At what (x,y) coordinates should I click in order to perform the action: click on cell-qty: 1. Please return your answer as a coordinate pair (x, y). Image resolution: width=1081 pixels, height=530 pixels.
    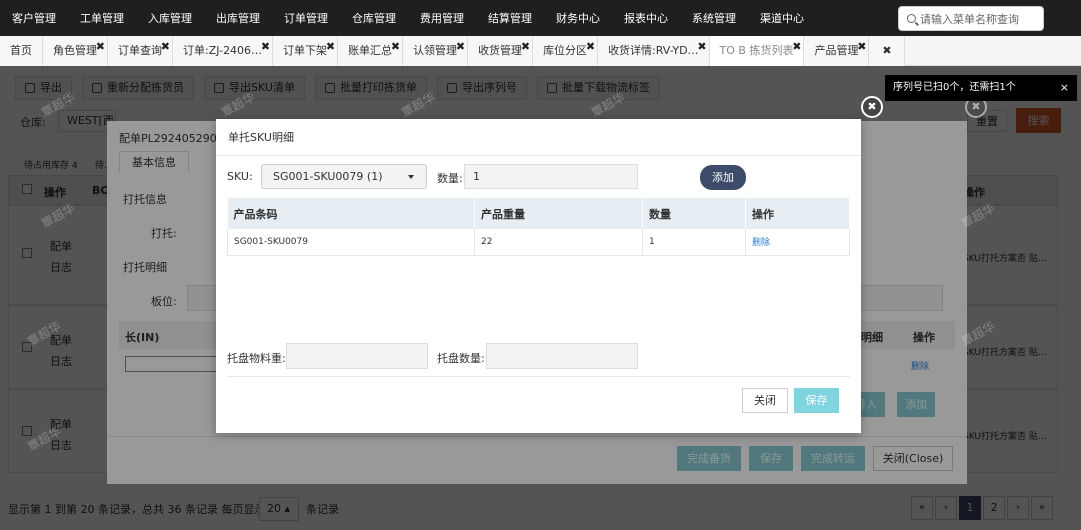
    Looking at the image, I should click on (694, 242).